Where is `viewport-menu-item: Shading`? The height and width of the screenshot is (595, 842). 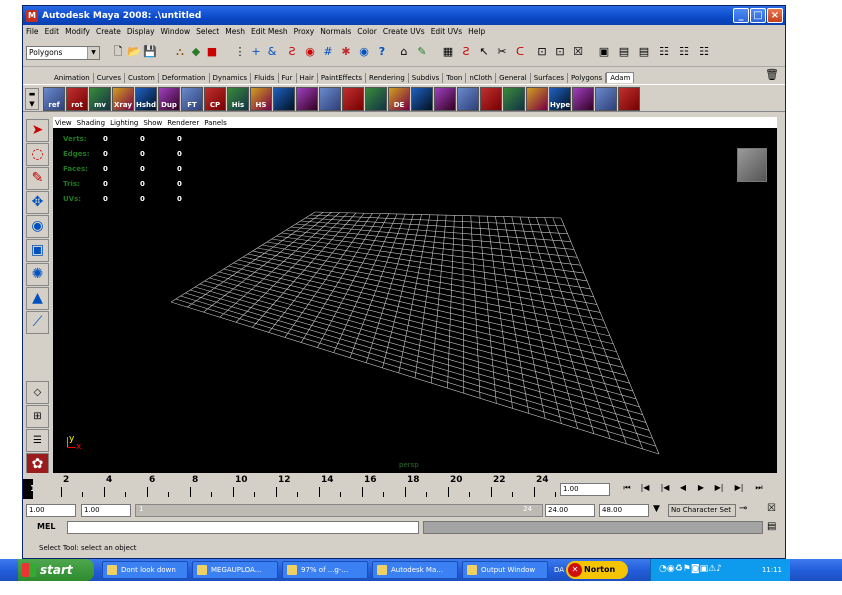
viewport-menu-item: Shading is located at coordinates (91, 123).